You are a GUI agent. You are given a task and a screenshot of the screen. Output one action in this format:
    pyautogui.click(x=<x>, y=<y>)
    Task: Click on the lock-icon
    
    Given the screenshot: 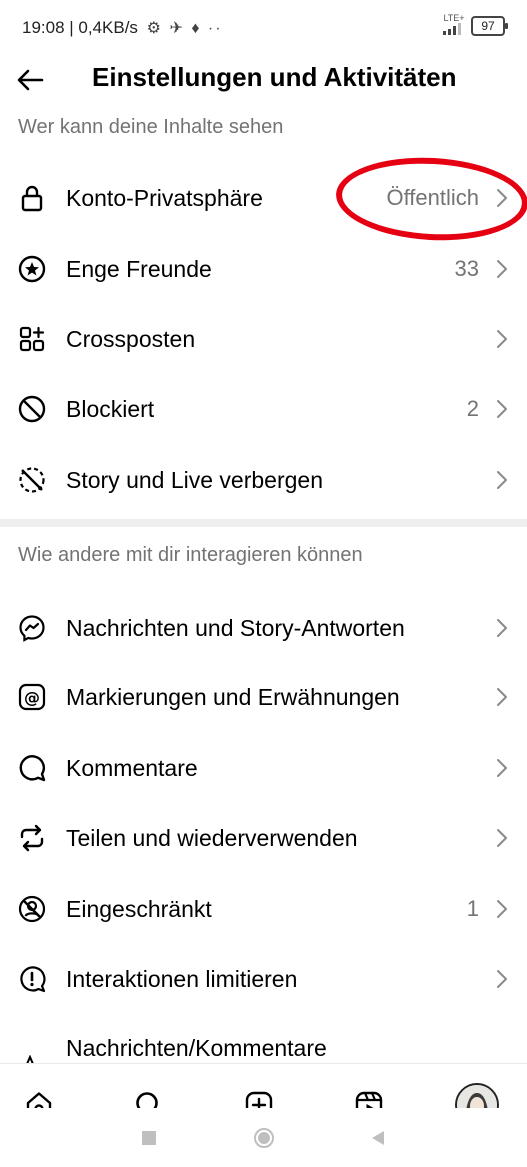 What is the action you would take?
    pyautogui.click(x=32, y=198)
    